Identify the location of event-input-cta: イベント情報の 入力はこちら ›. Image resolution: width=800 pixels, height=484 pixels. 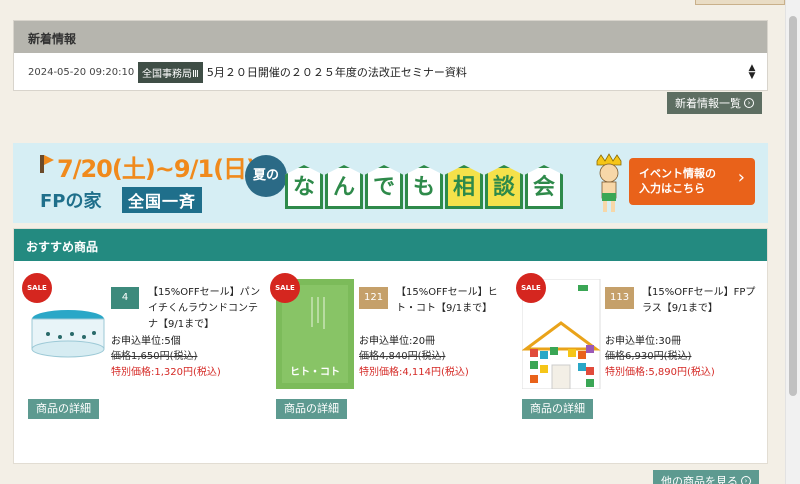
(692, 181).